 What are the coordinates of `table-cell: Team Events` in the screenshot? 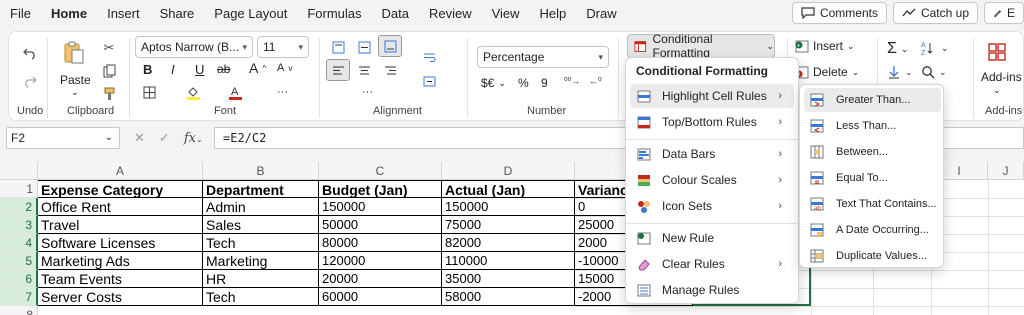 It's located at (120, 279).